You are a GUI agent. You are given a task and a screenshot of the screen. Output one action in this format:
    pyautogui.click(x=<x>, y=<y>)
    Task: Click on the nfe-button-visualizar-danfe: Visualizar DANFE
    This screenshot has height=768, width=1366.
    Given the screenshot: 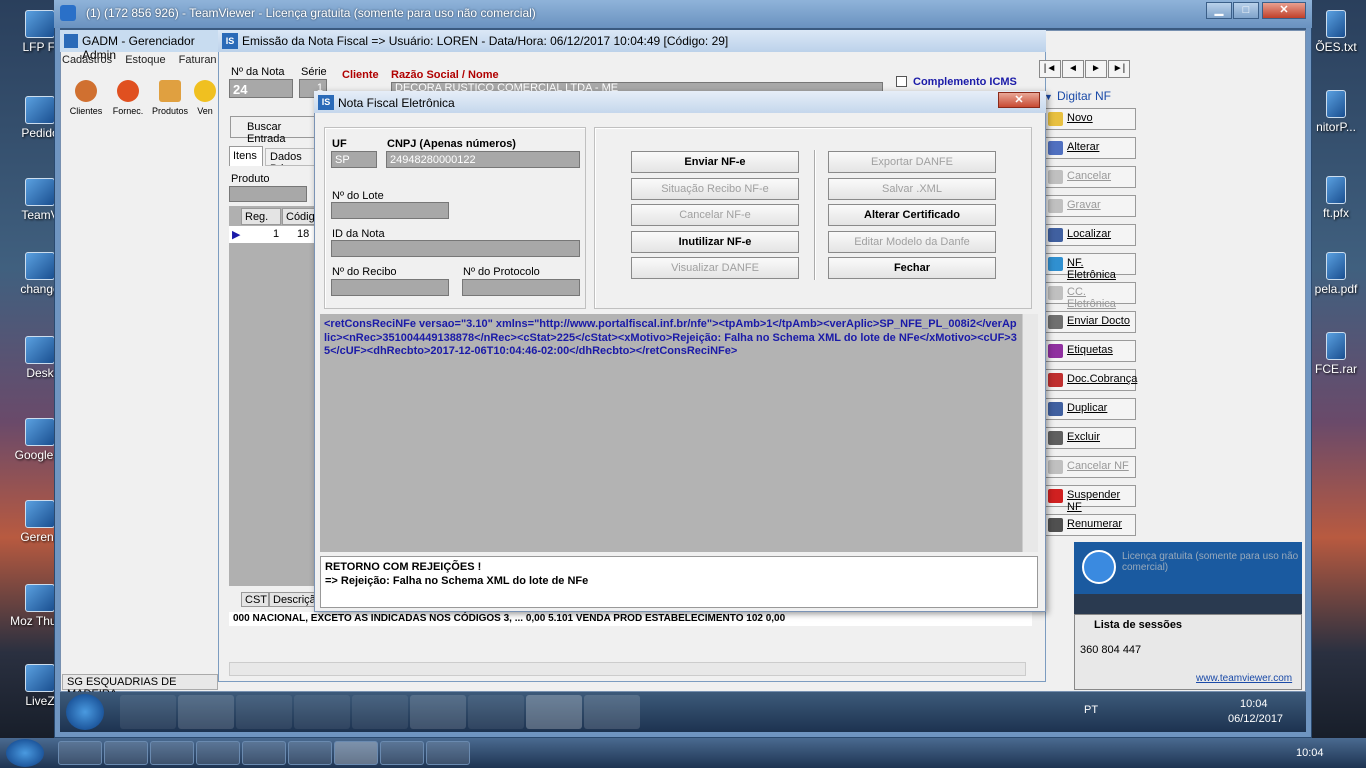 What is the action you would take?
    pyautogui.click(x=715, y=268)
    